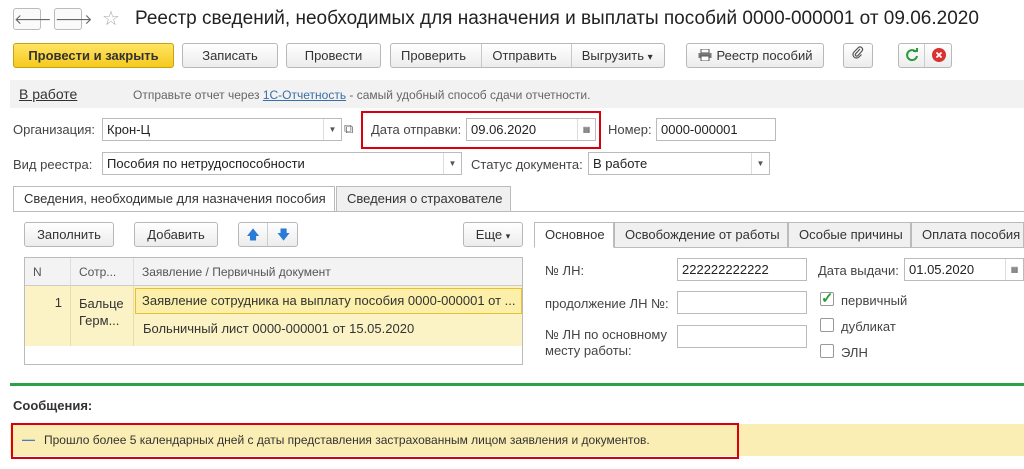  What do you see at coordinates (574, 235) in the screenshot?
I see `tab-main: Основное` at bounding box center [574, 235].